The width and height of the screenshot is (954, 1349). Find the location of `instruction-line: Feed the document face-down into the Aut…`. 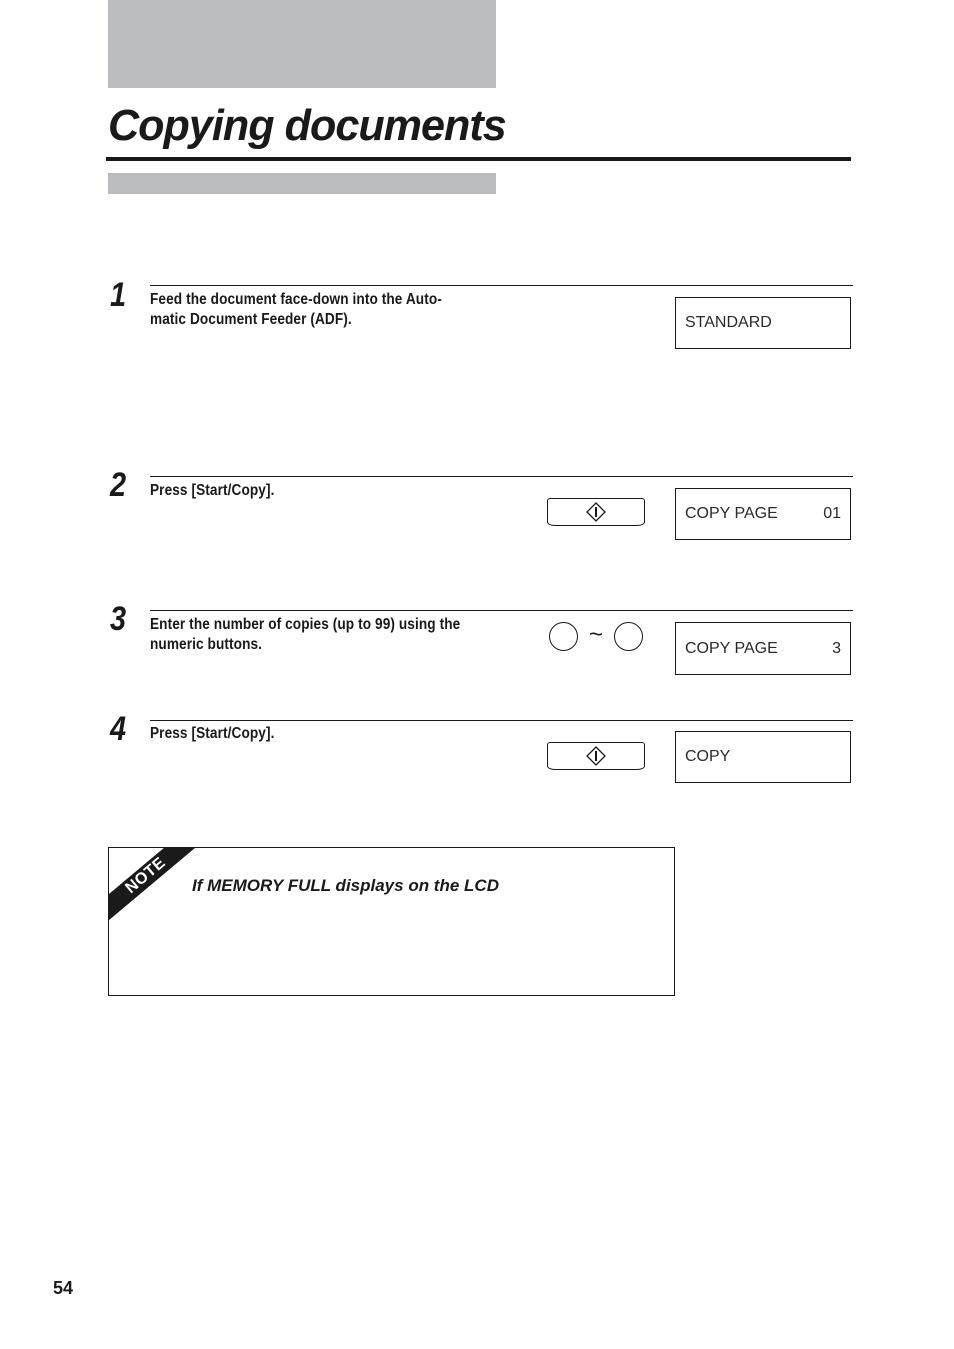

instruction-line: Feed the document face-down into the Aut… is located at coordinates (296, 299).